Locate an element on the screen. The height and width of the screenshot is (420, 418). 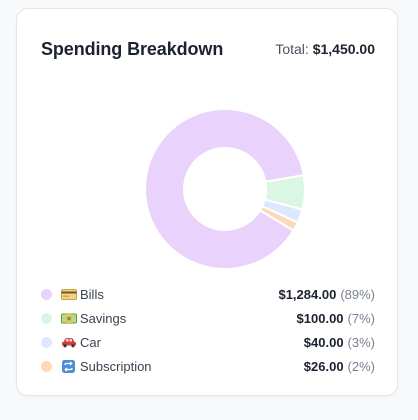
repeat-icon is located at coordinates (68, 366).